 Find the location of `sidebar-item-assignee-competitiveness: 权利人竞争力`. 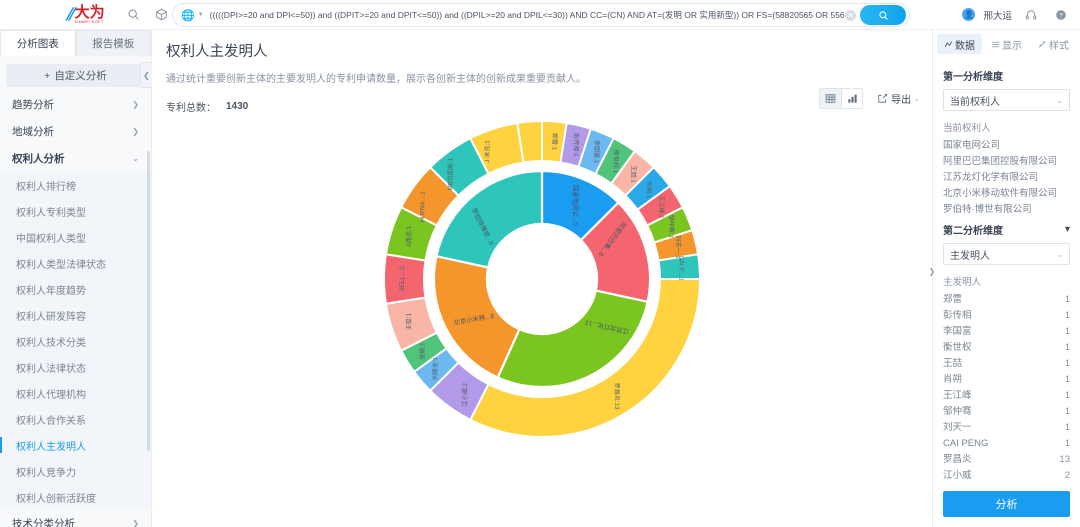

sidebar-item-assignee-competitiveness: 权利人竞争力 is located at coordinates (75, 471).